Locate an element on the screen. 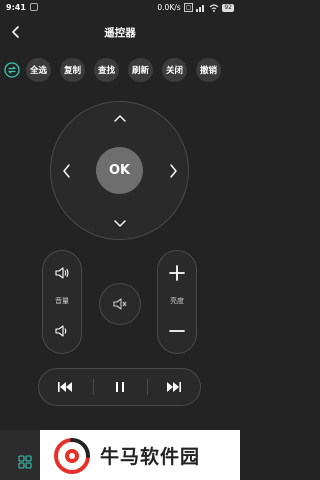 The height and width of the screenshot is (480, 320). undo-button: 撤销 is located at coordinates (208, 70).